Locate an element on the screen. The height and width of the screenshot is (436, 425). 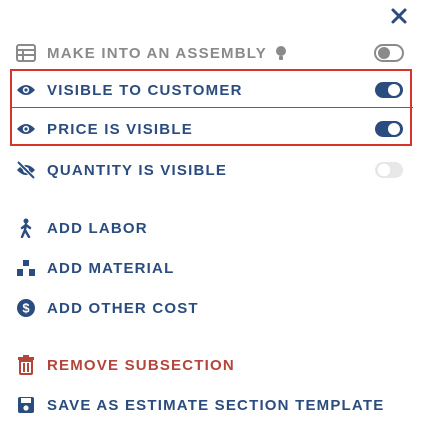
close-icon is located at coordinates (399, 16).